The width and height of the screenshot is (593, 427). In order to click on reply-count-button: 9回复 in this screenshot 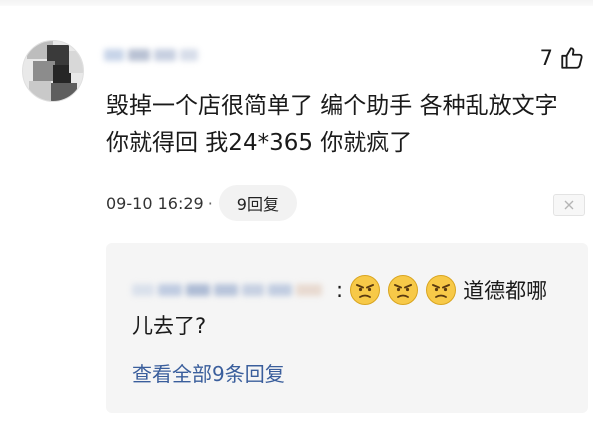, I will do `click(257, 203)`.